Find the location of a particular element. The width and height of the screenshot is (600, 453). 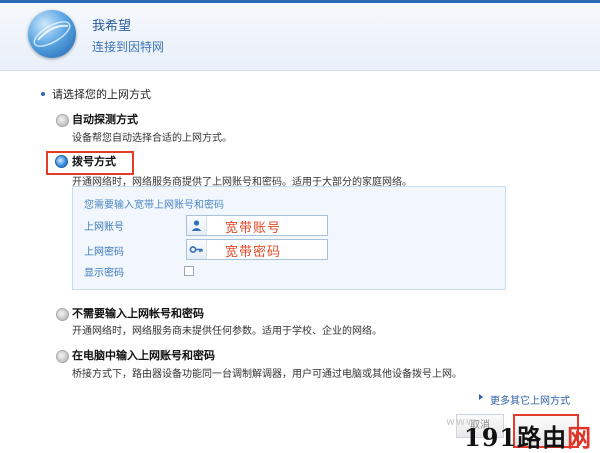

key-icon is located at coordinates (197, 249).